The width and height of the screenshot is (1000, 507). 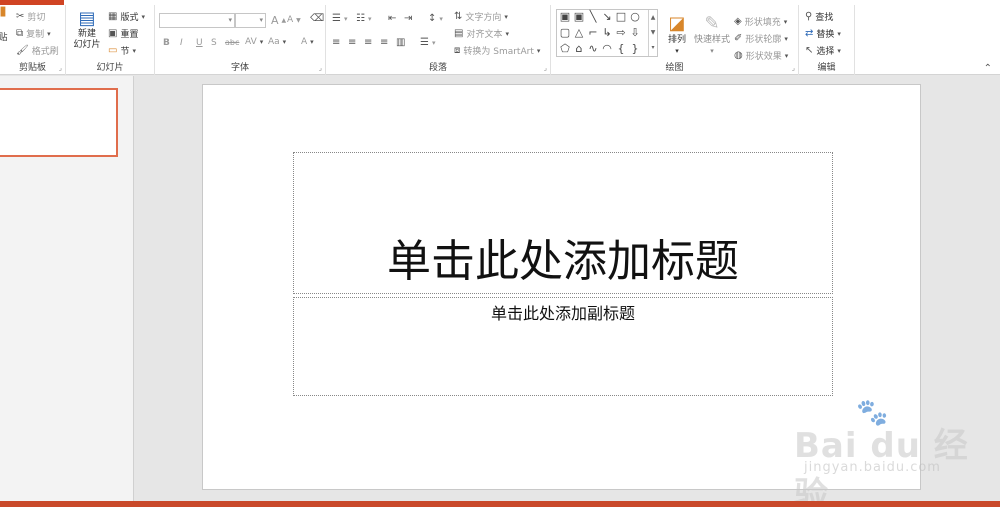 I want to click on elbow-arrow-shape-icon: ↳, so click(x=607, y=33).